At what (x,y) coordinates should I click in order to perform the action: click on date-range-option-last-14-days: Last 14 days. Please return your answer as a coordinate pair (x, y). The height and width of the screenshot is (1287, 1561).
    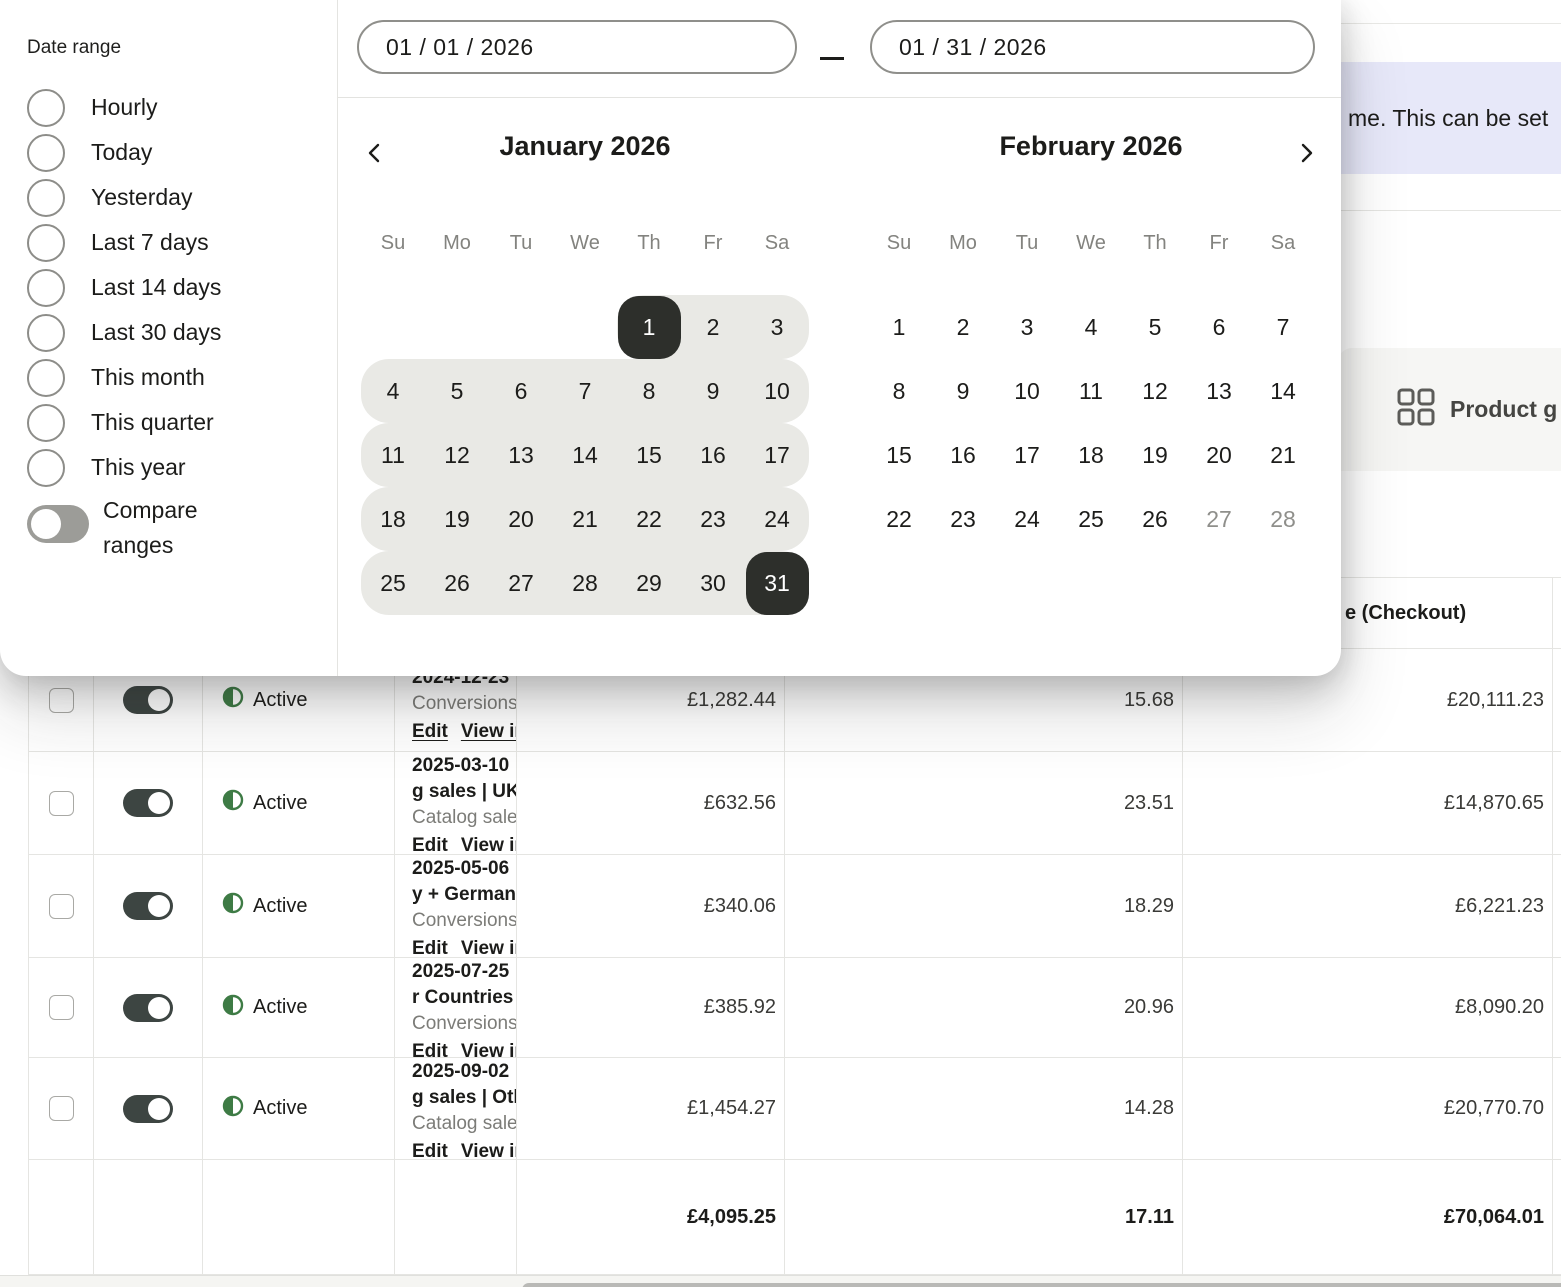
    Looking at the image, I should click on (124, 287).